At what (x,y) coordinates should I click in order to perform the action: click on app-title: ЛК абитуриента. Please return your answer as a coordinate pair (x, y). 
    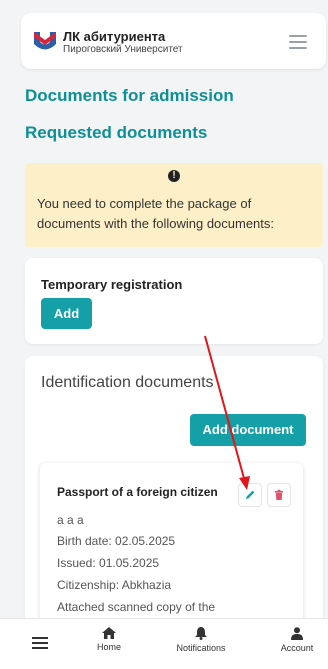
    Looking at the image, I should click on (114, 36).